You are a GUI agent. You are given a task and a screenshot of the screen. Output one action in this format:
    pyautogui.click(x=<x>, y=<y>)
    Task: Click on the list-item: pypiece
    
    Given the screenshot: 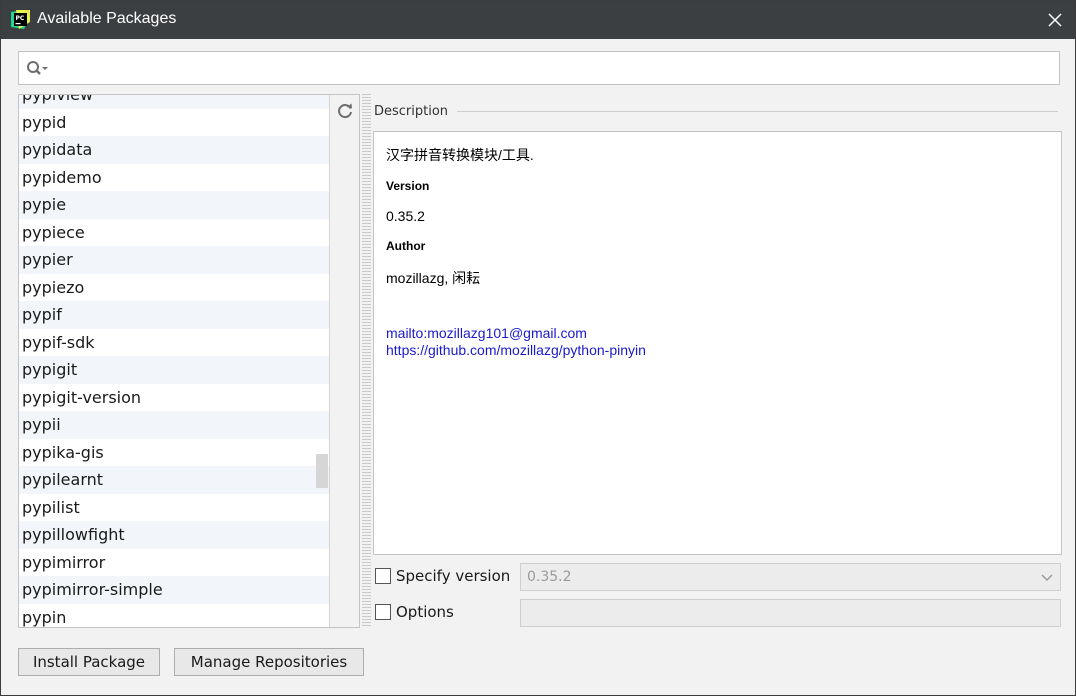 What is the action you would take?
    pyautogui.click(x=174, y=233)
    